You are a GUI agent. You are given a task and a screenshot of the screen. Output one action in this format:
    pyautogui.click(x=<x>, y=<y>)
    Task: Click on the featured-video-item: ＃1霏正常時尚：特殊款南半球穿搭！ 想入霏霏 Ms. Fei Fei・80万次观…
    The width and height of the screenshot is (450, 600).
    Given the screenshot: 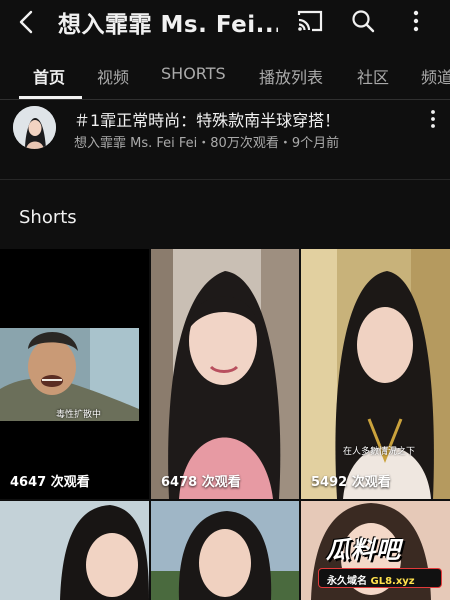 What is the action you would take?
    pyautogui.click(x=225, y=140)
    